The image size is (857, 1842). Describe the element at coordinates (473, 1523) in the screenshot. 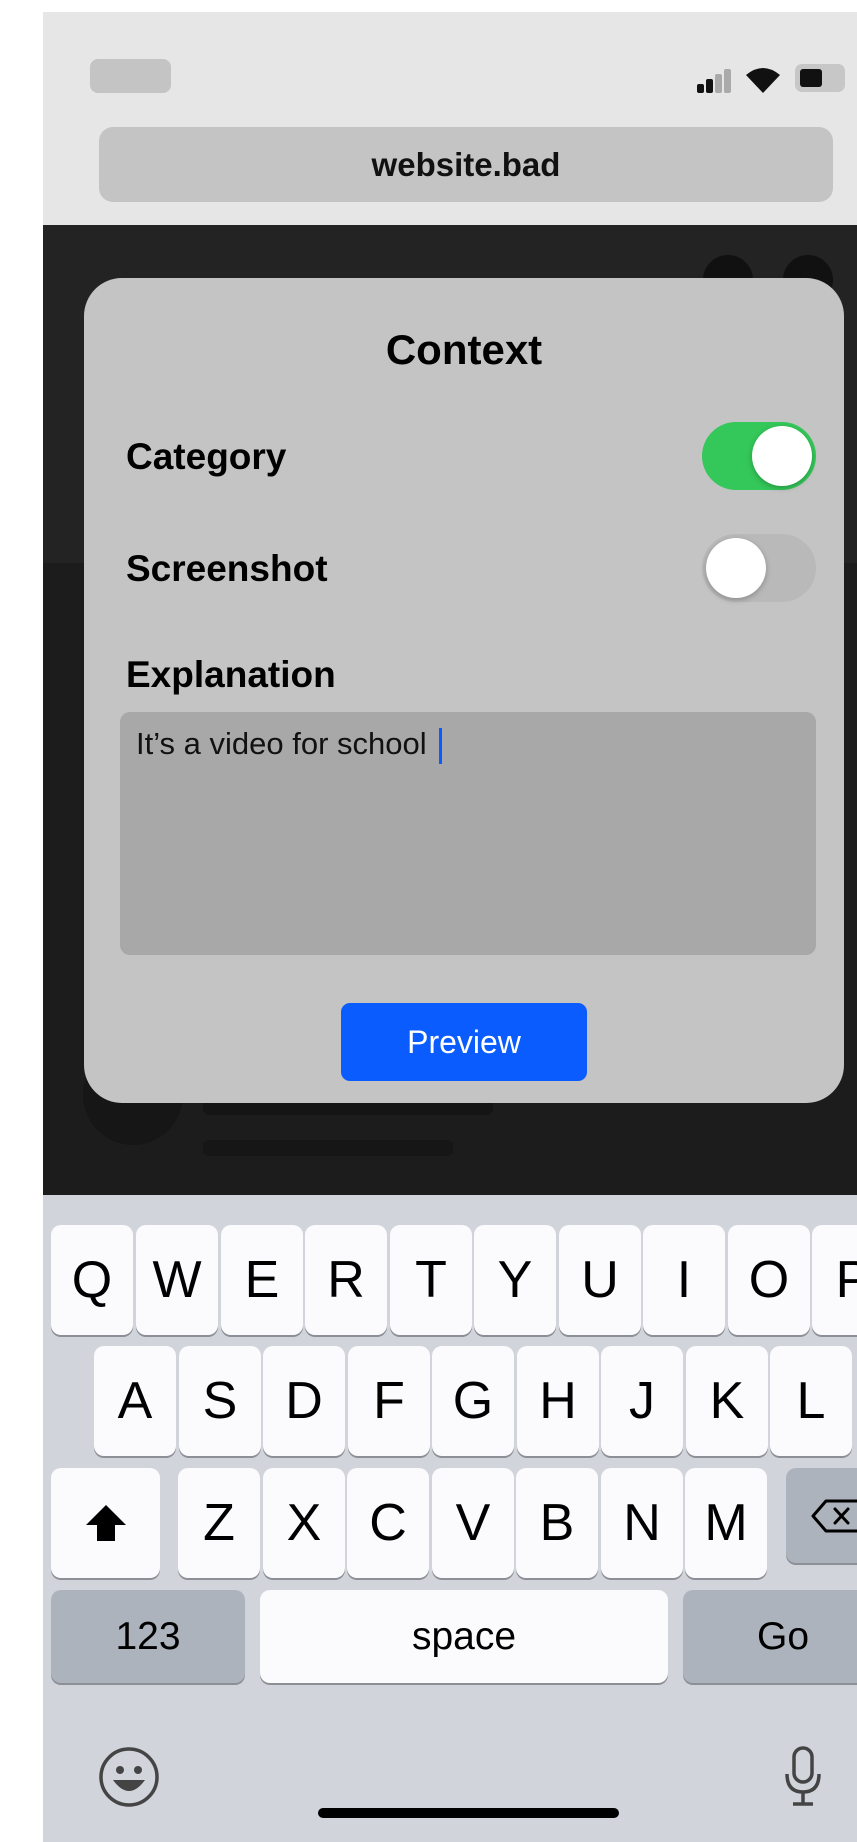

I see `key-v: V` at that location.